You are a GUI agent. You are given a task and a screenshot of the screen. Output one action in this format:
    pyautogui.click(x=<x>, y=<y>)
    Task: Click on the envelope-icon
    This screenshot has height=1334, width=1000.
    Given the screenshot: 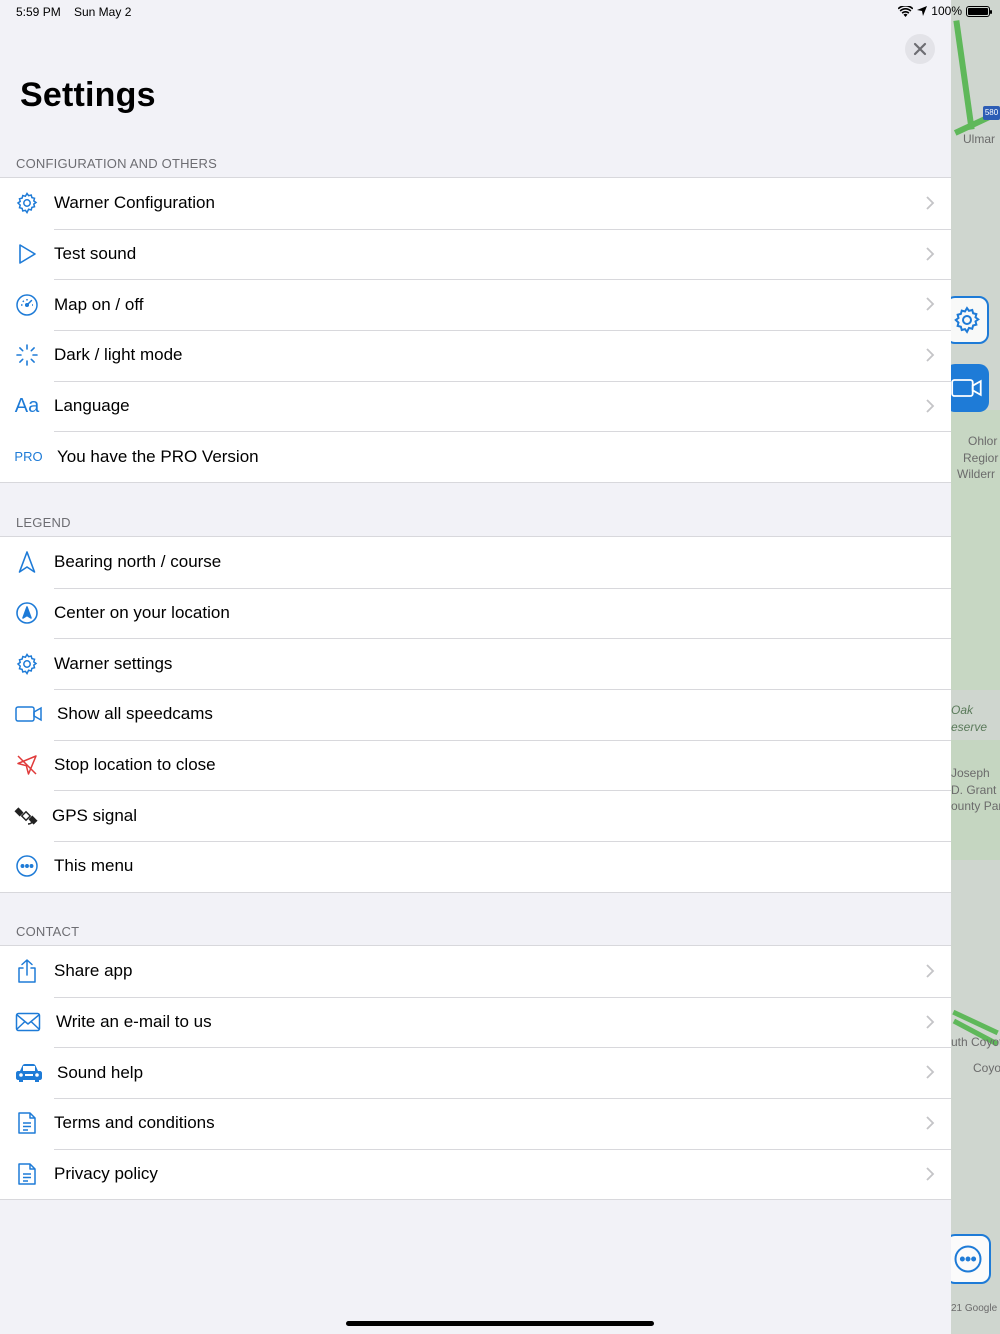 What is the action you would take?
    pyautogui.click(x=28, y=1022)
    